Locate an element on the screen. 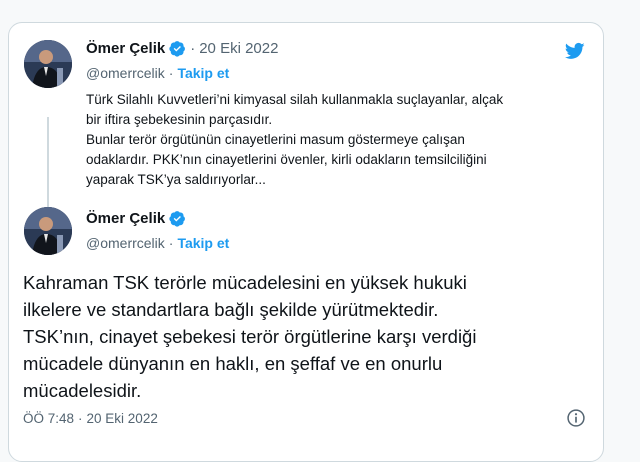 This screenshot has height=462, width=640. main-author-row: Ömer Çelik is located at coordinates (136, 218).